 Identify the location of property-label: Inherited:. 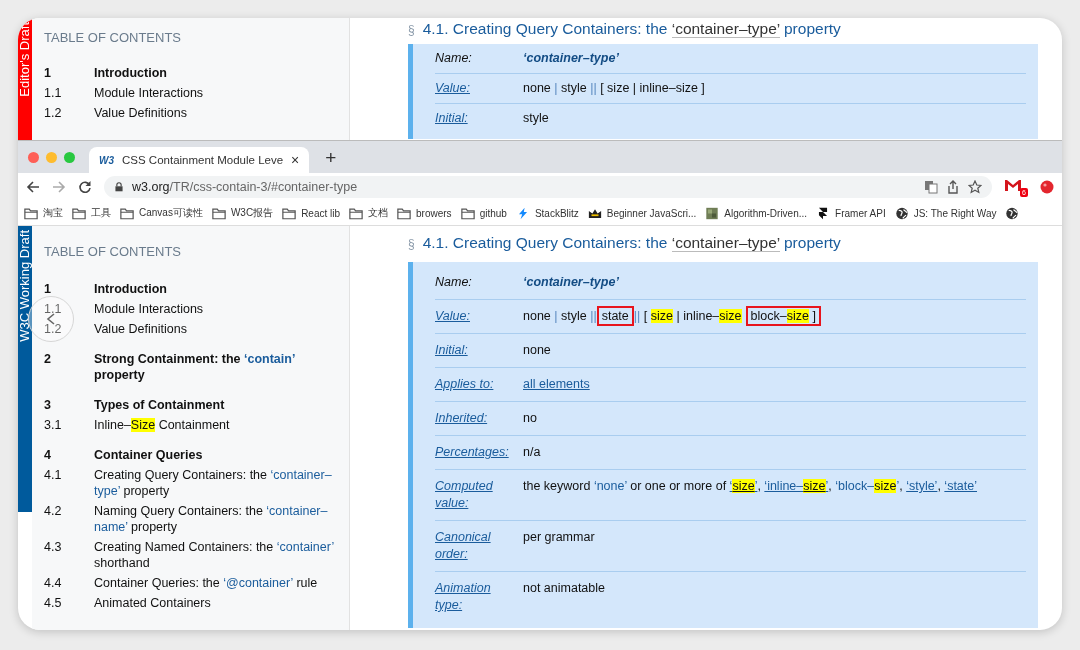
(477, 418).